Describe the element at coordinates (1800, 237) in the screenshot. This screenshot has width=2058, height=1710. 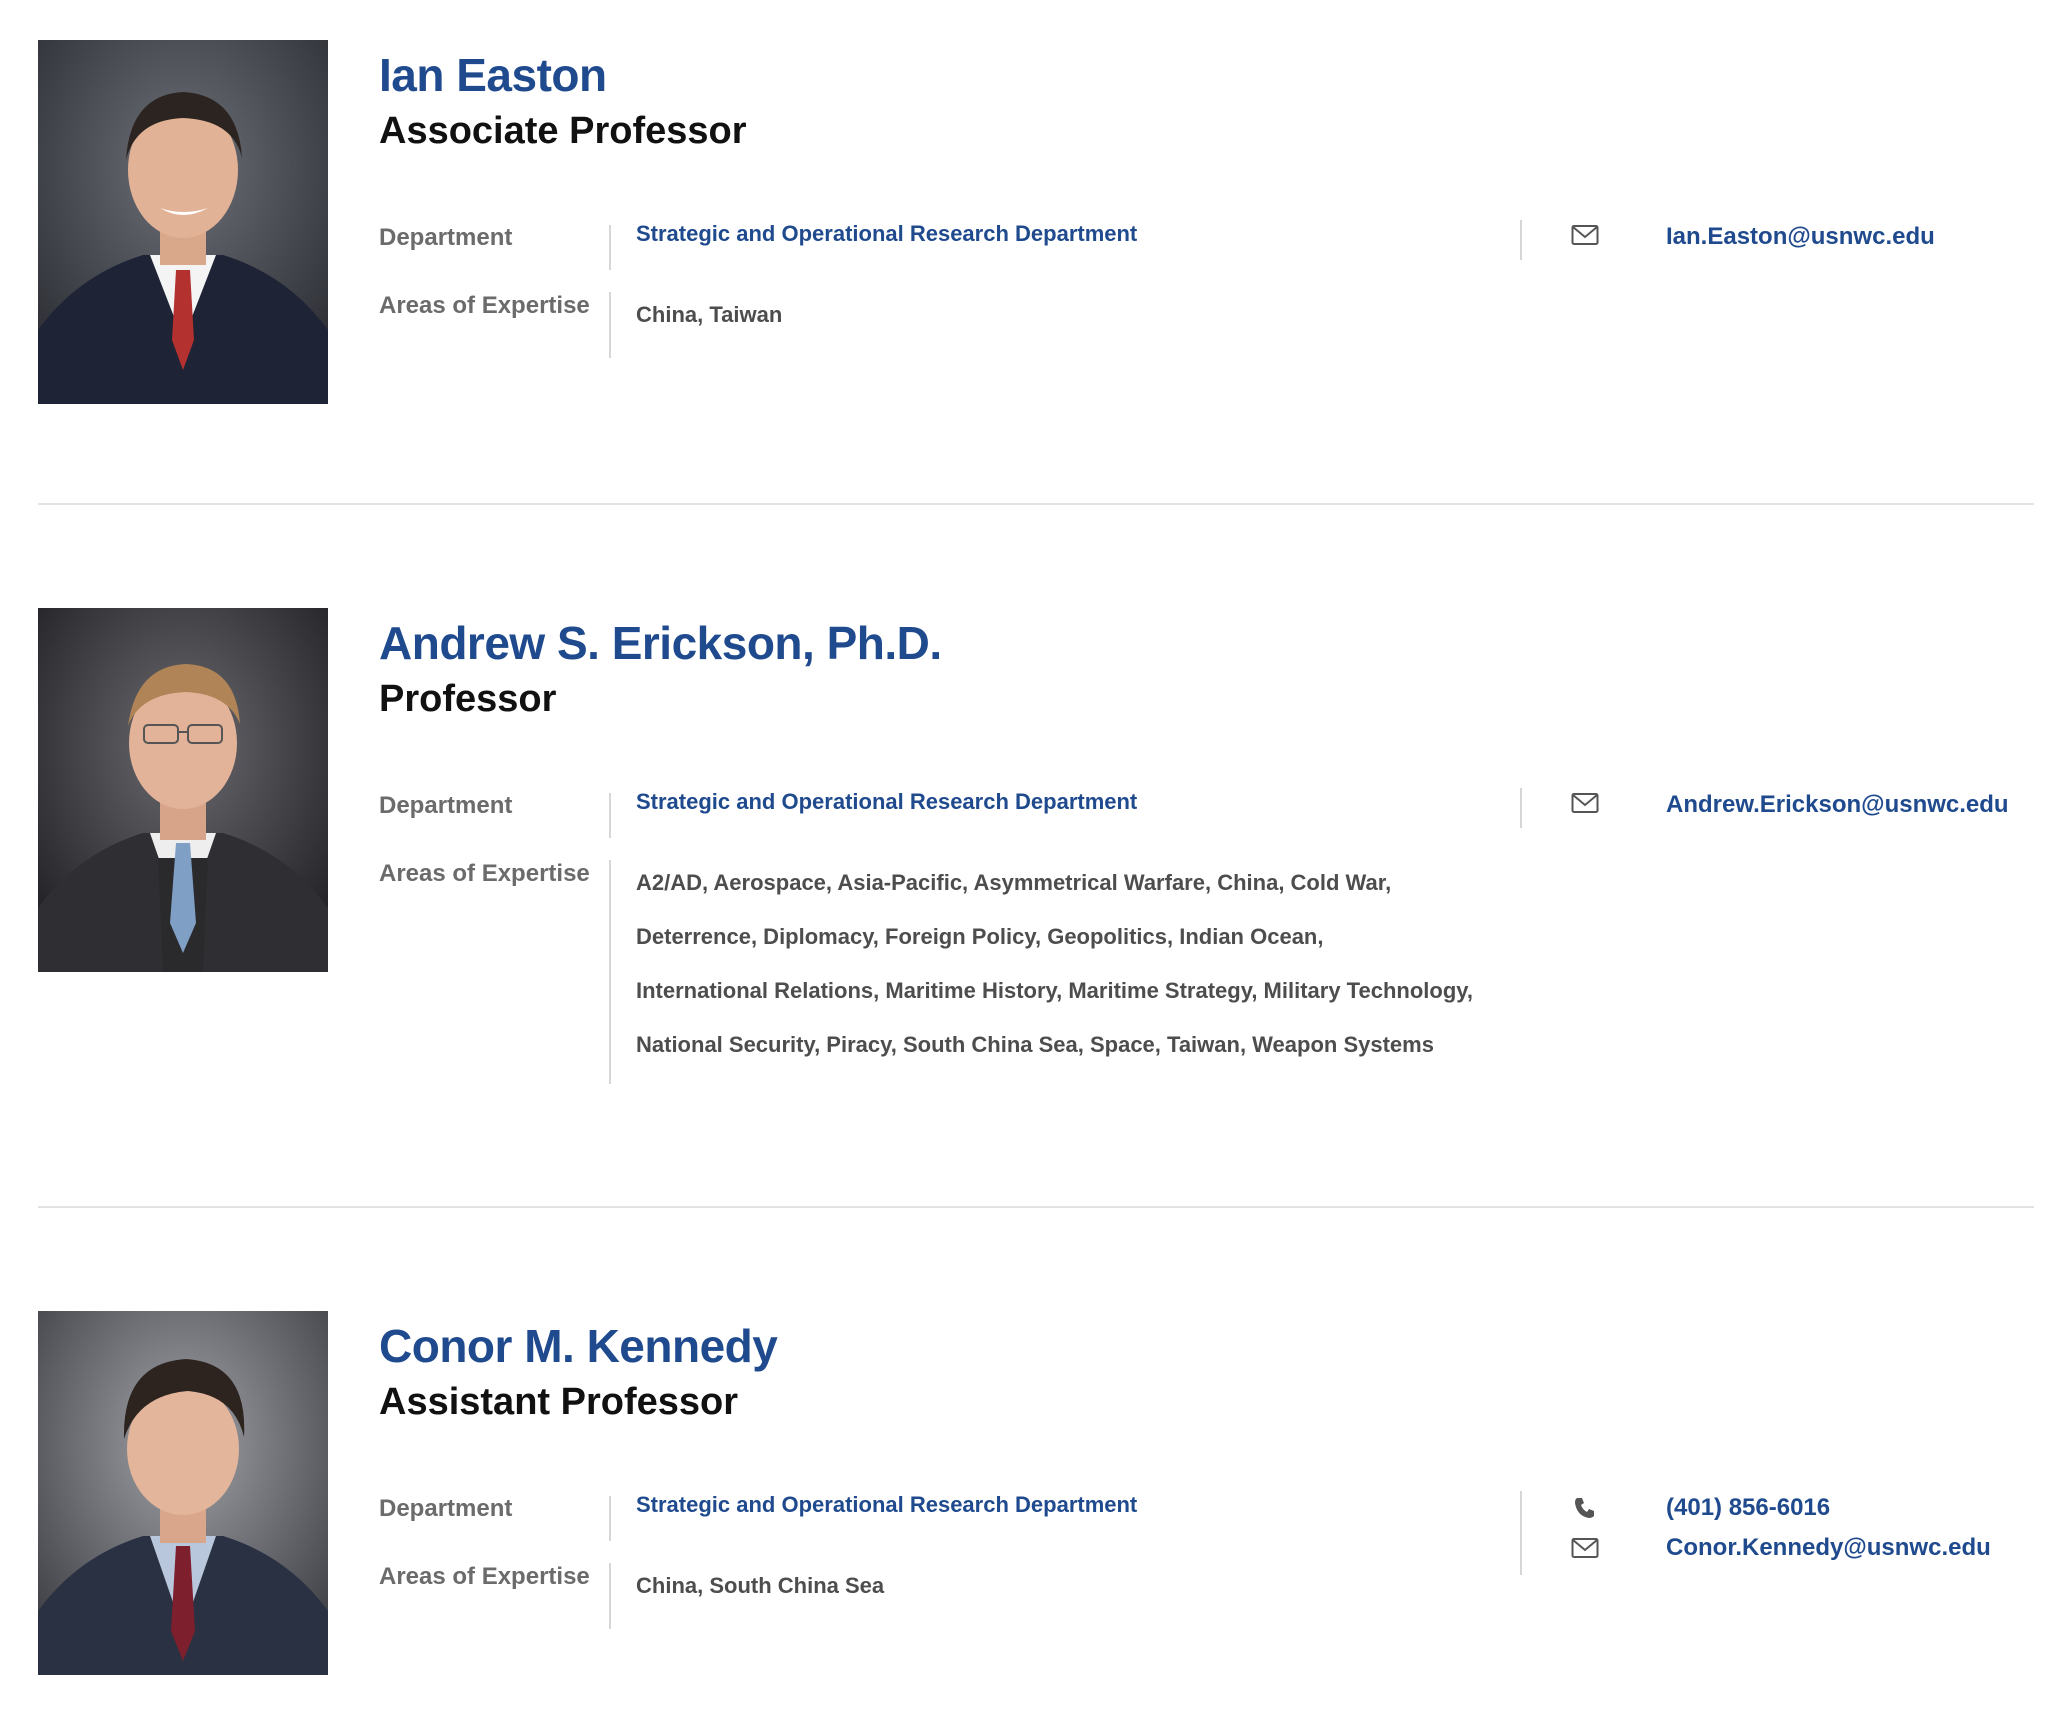
I see `email-link: Ian.Easton@usnwc.edu` at that location.